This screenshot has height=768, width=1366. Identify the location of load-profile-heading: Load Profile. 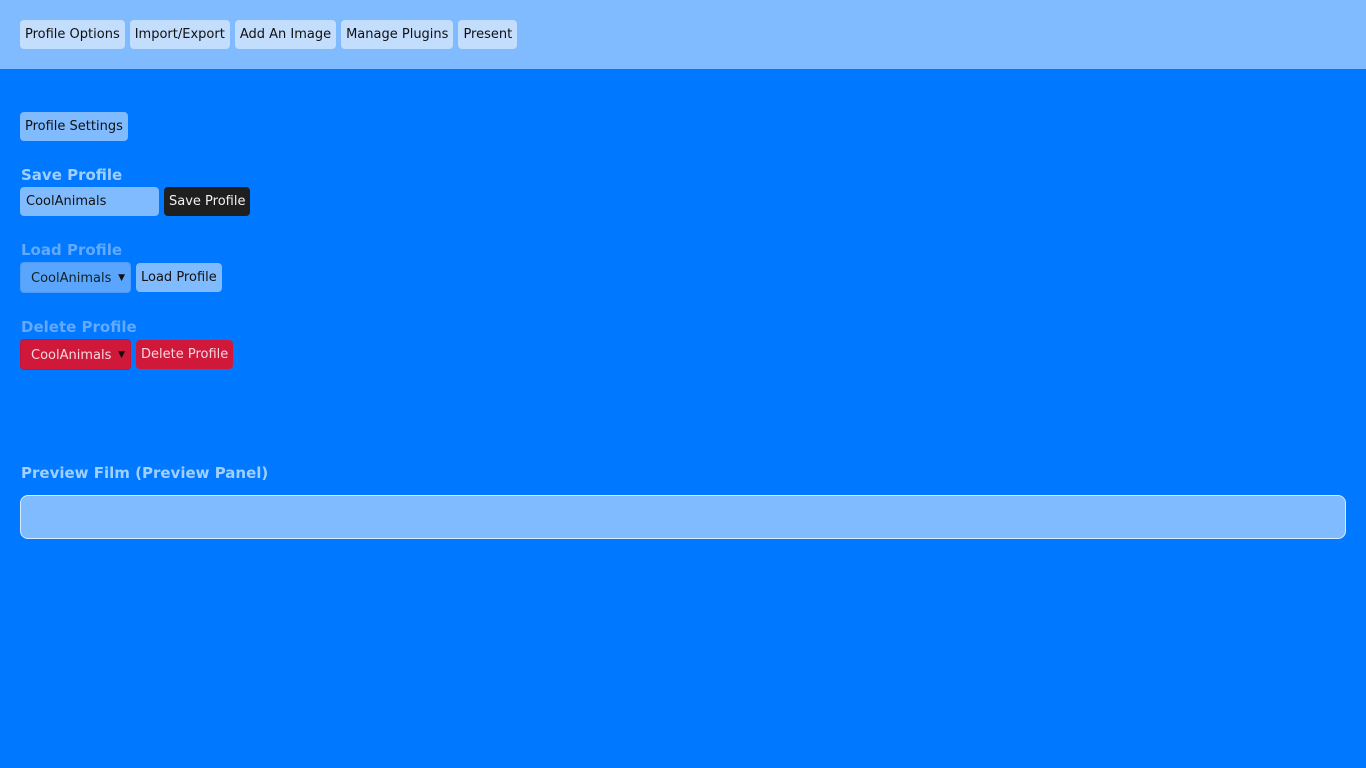
(72, 250).